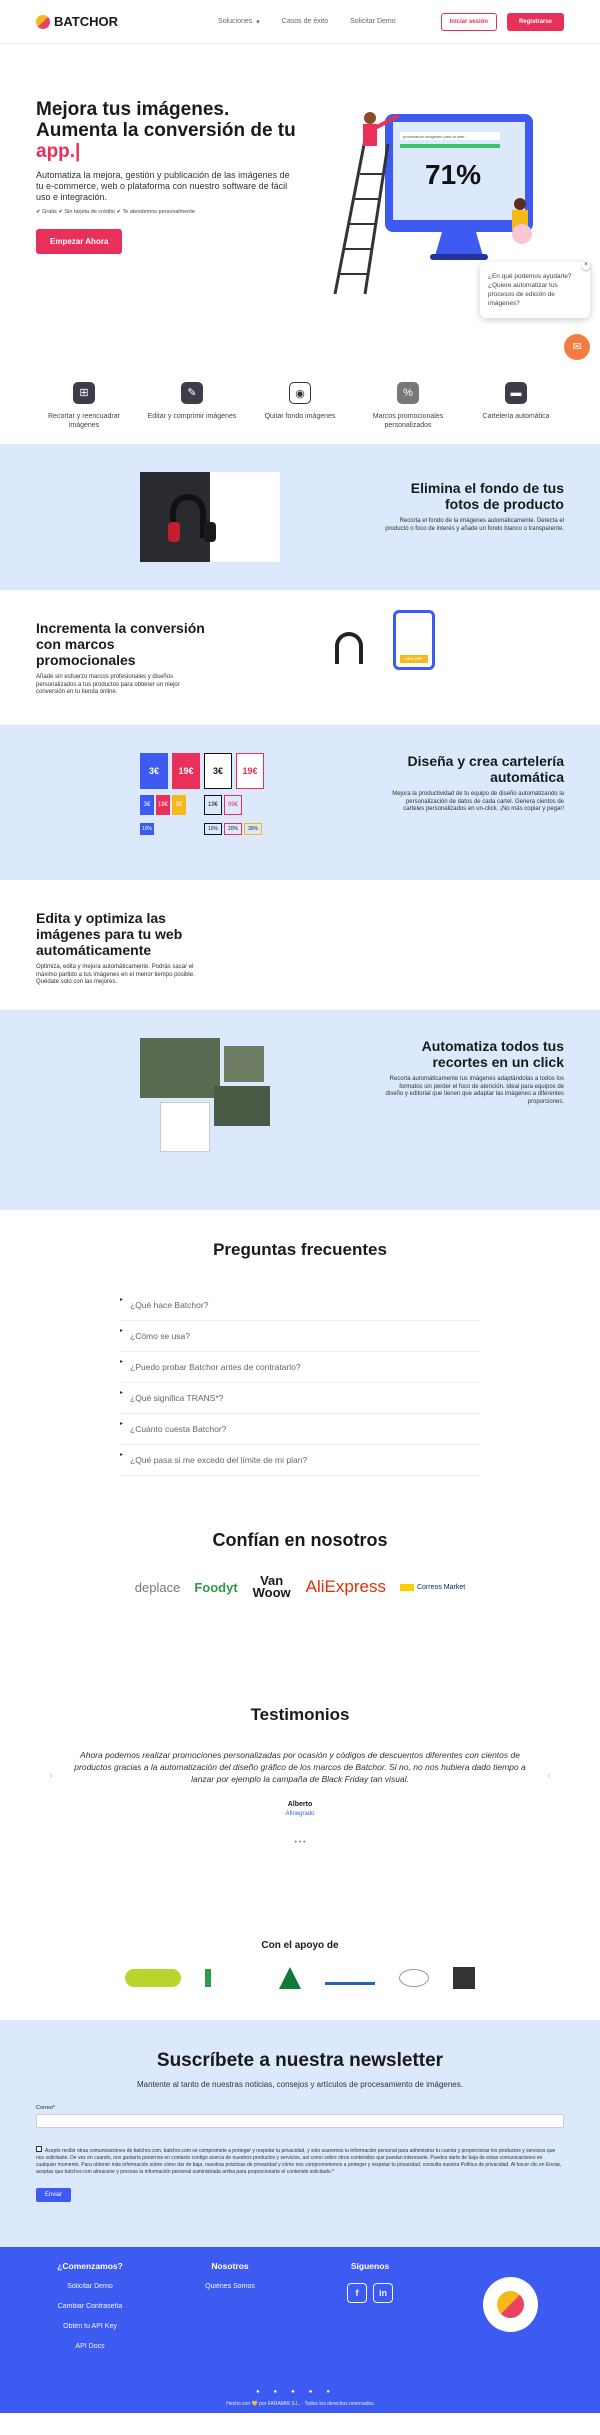 This screenshot has width=600, height=2435. I want to click on crop-icon: ⊞, so click(84, 393).